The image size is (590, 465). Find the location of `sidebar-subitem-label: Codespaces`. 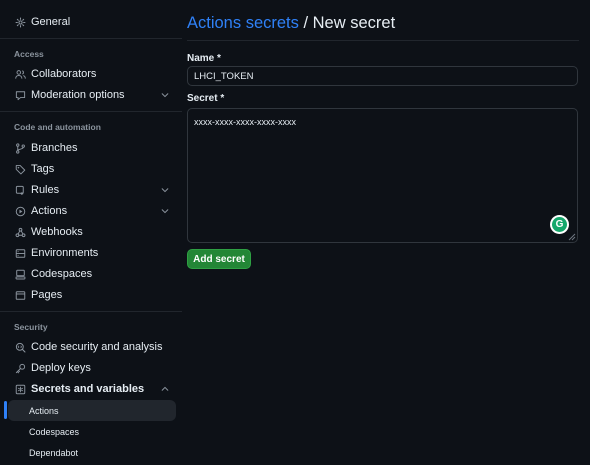

sidebar-subitem-label: Codespaces is located at coordinates (54, 431).